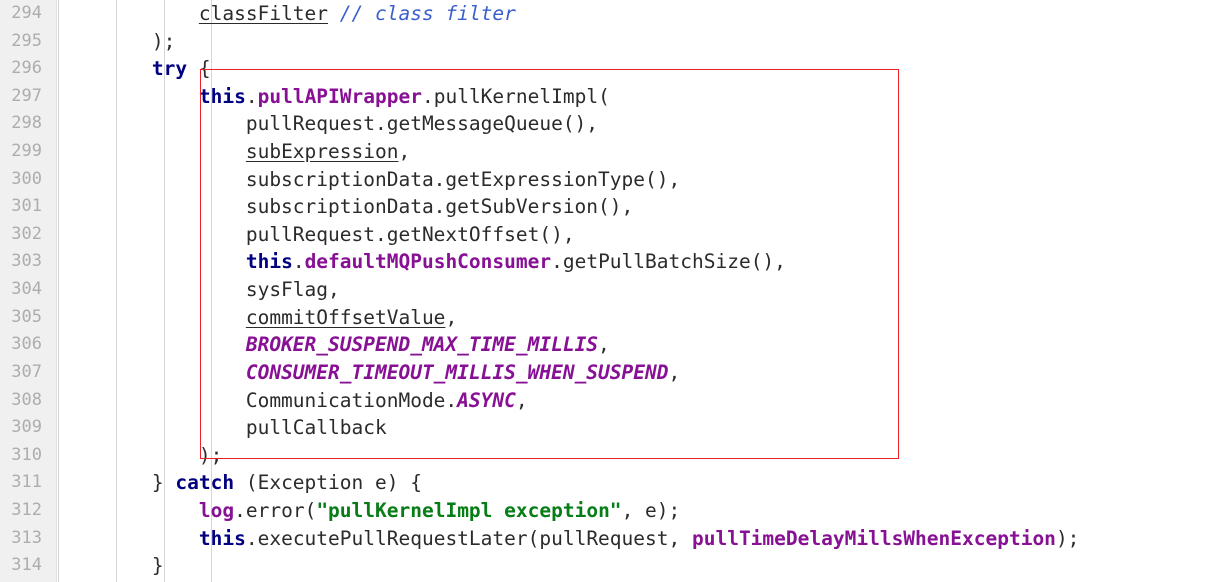 Image resolution: width=1228 pixels, height=582 pixels. Describe the element at coordinates (369, 179) in the screenshot. I see `code-token: subscriptionData.getExpressionType(),` at that location.